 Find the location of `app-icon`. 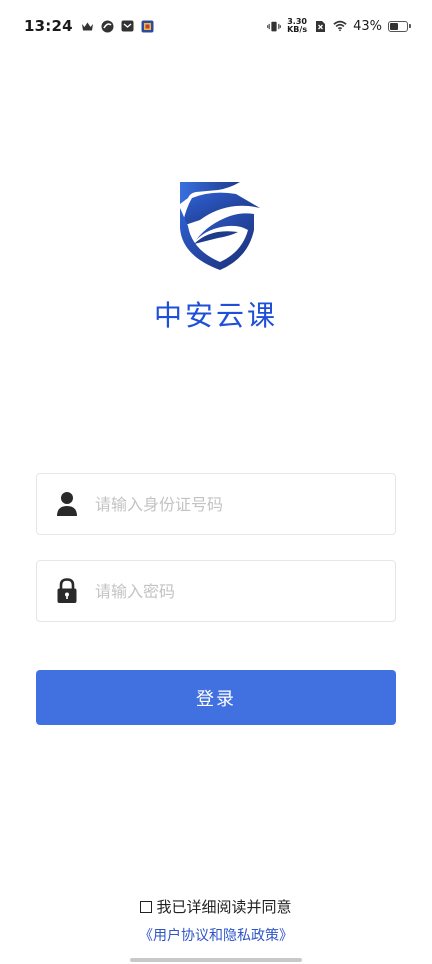

app-icon is located at coordinates (148, 26).